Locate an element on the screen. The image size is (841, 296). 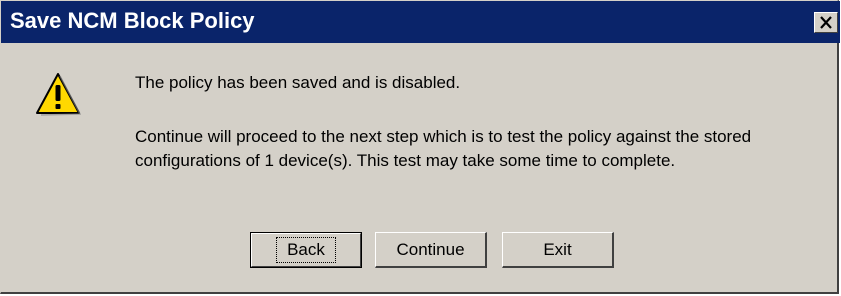
exit-button-label: Exit is located at coordinates (557, 249).